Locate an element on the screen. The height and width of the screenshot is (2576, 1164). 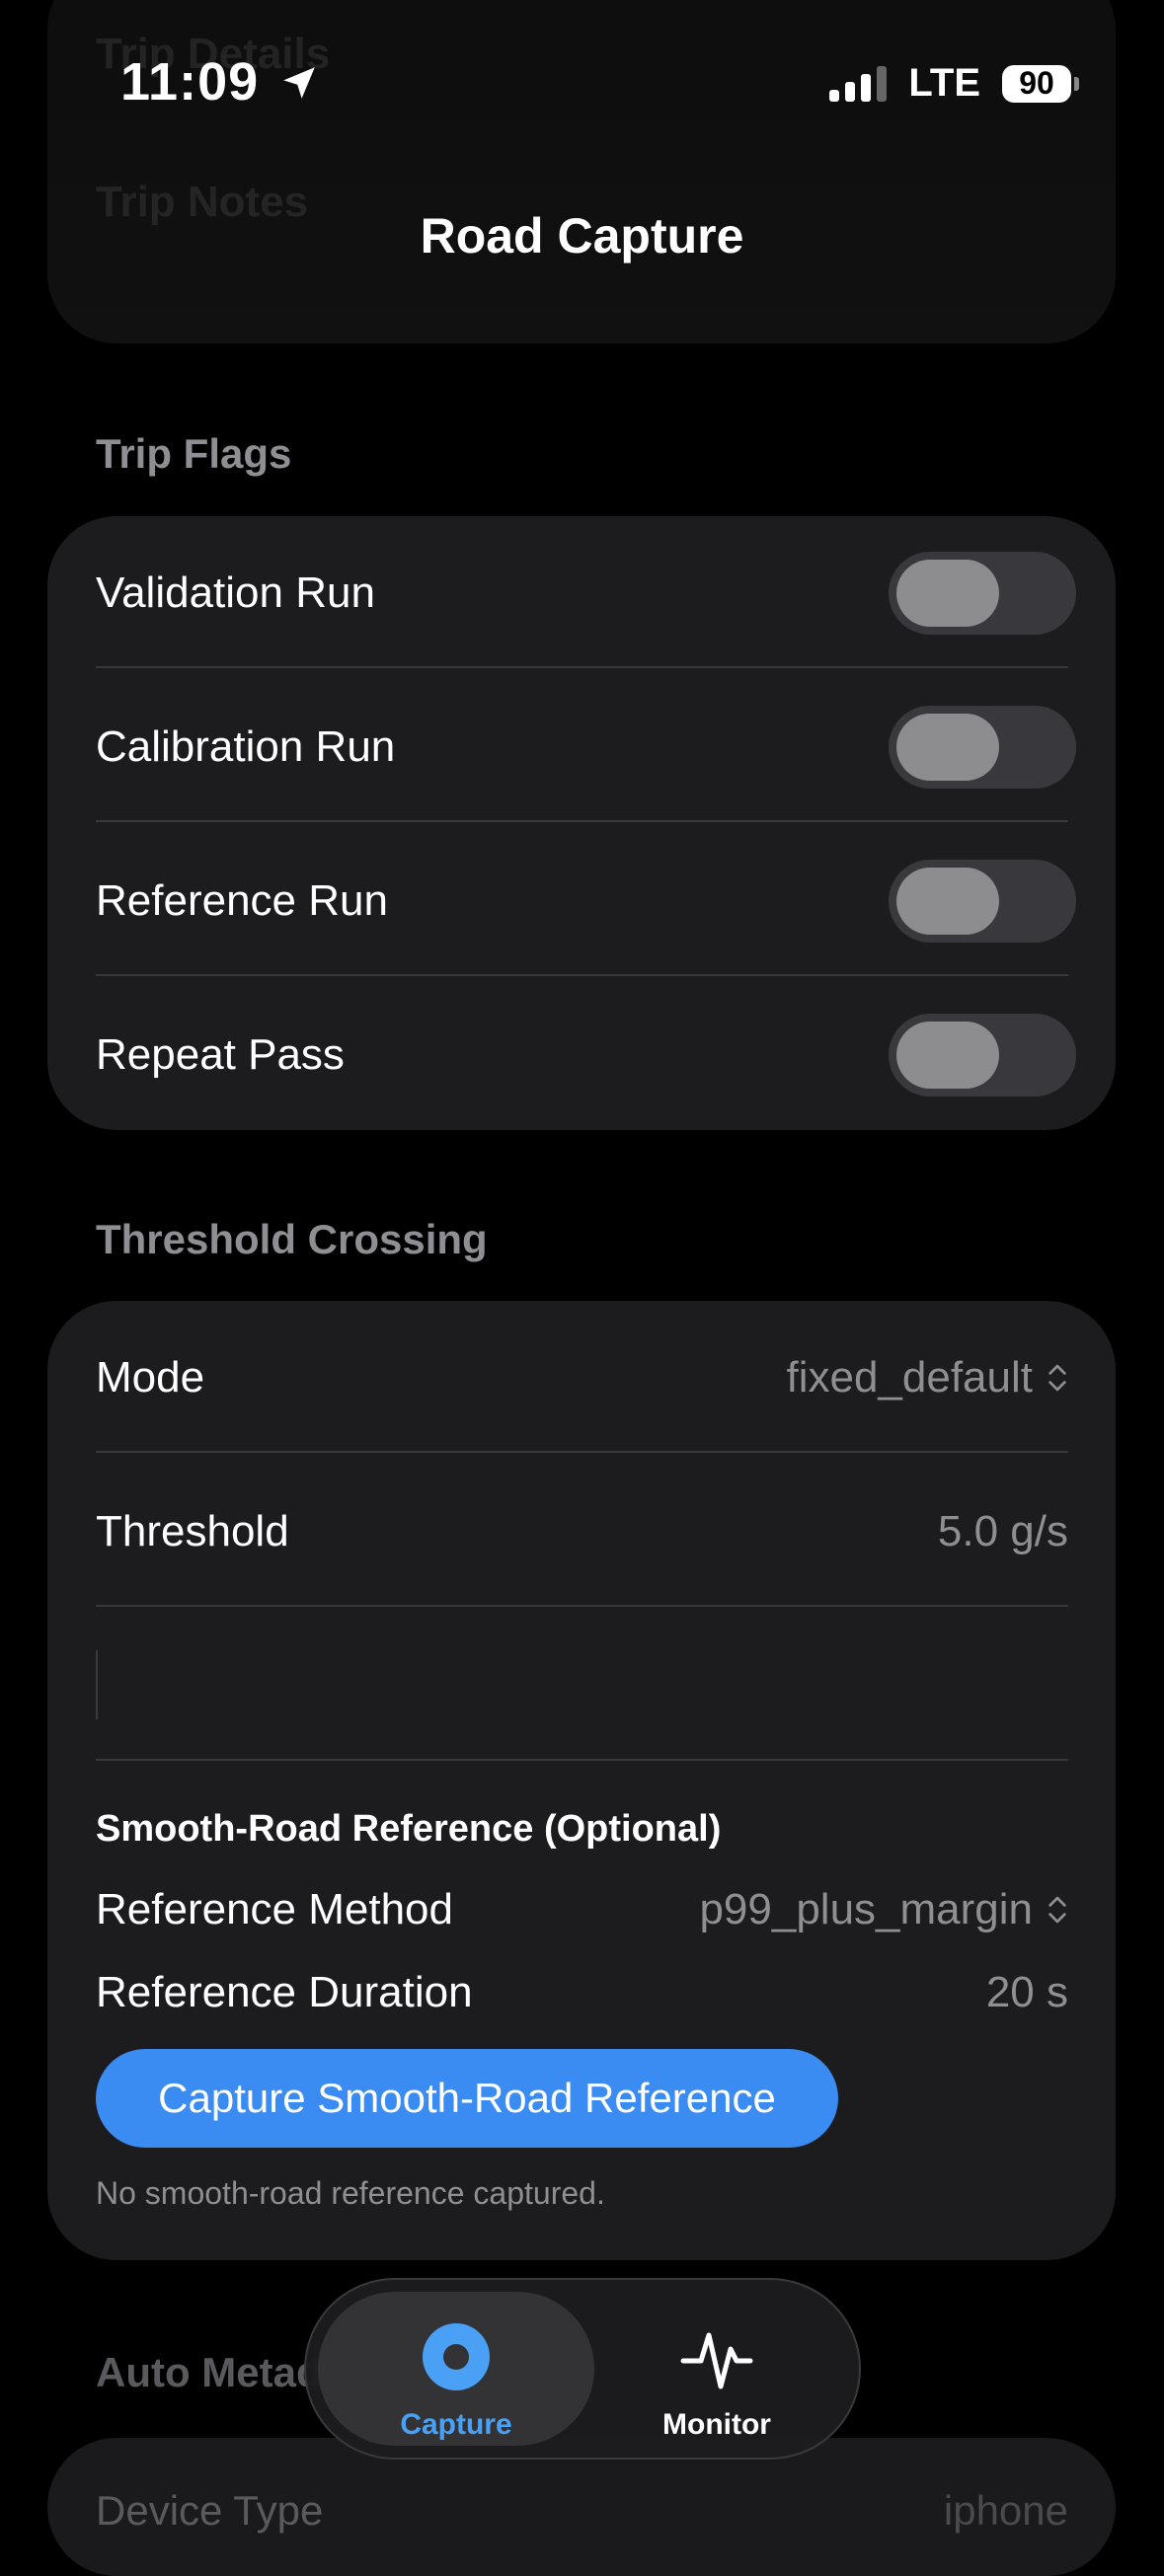
status-indicators: LTE 90 is located at coordinates (954, 83).